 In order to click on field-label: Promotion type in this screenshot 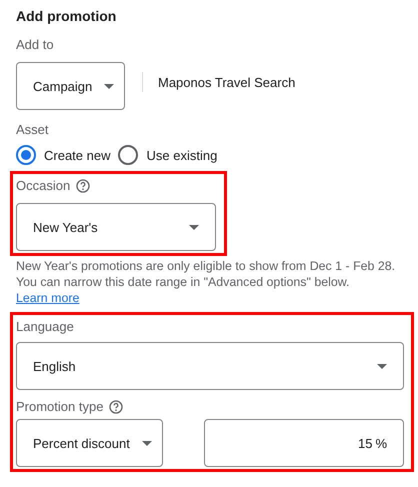, I will do `click(60, 407)`.